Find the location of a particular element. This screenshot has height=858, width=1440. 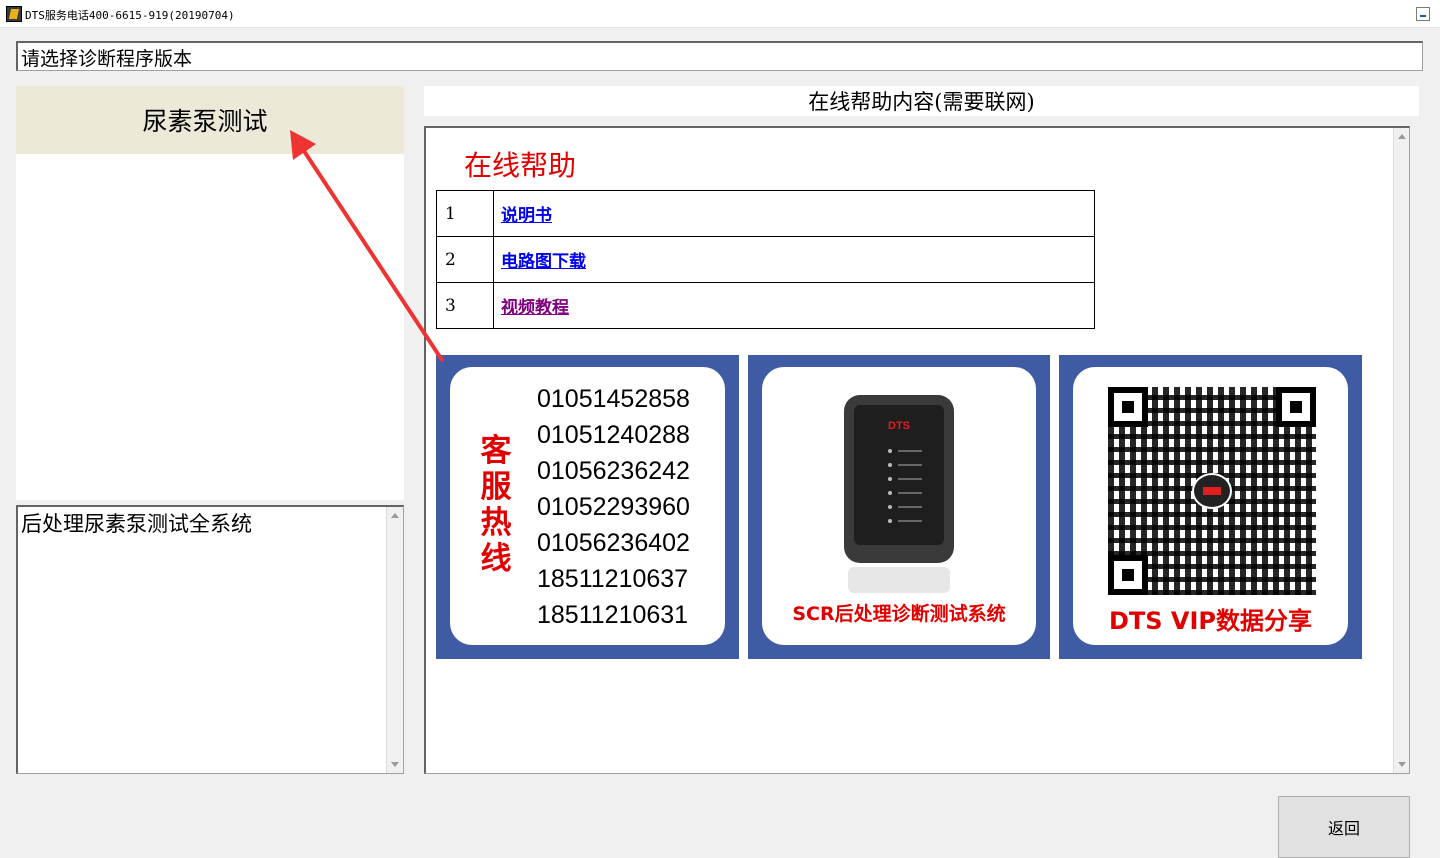

qr-code-icon is located at coordinates (1212, 491).